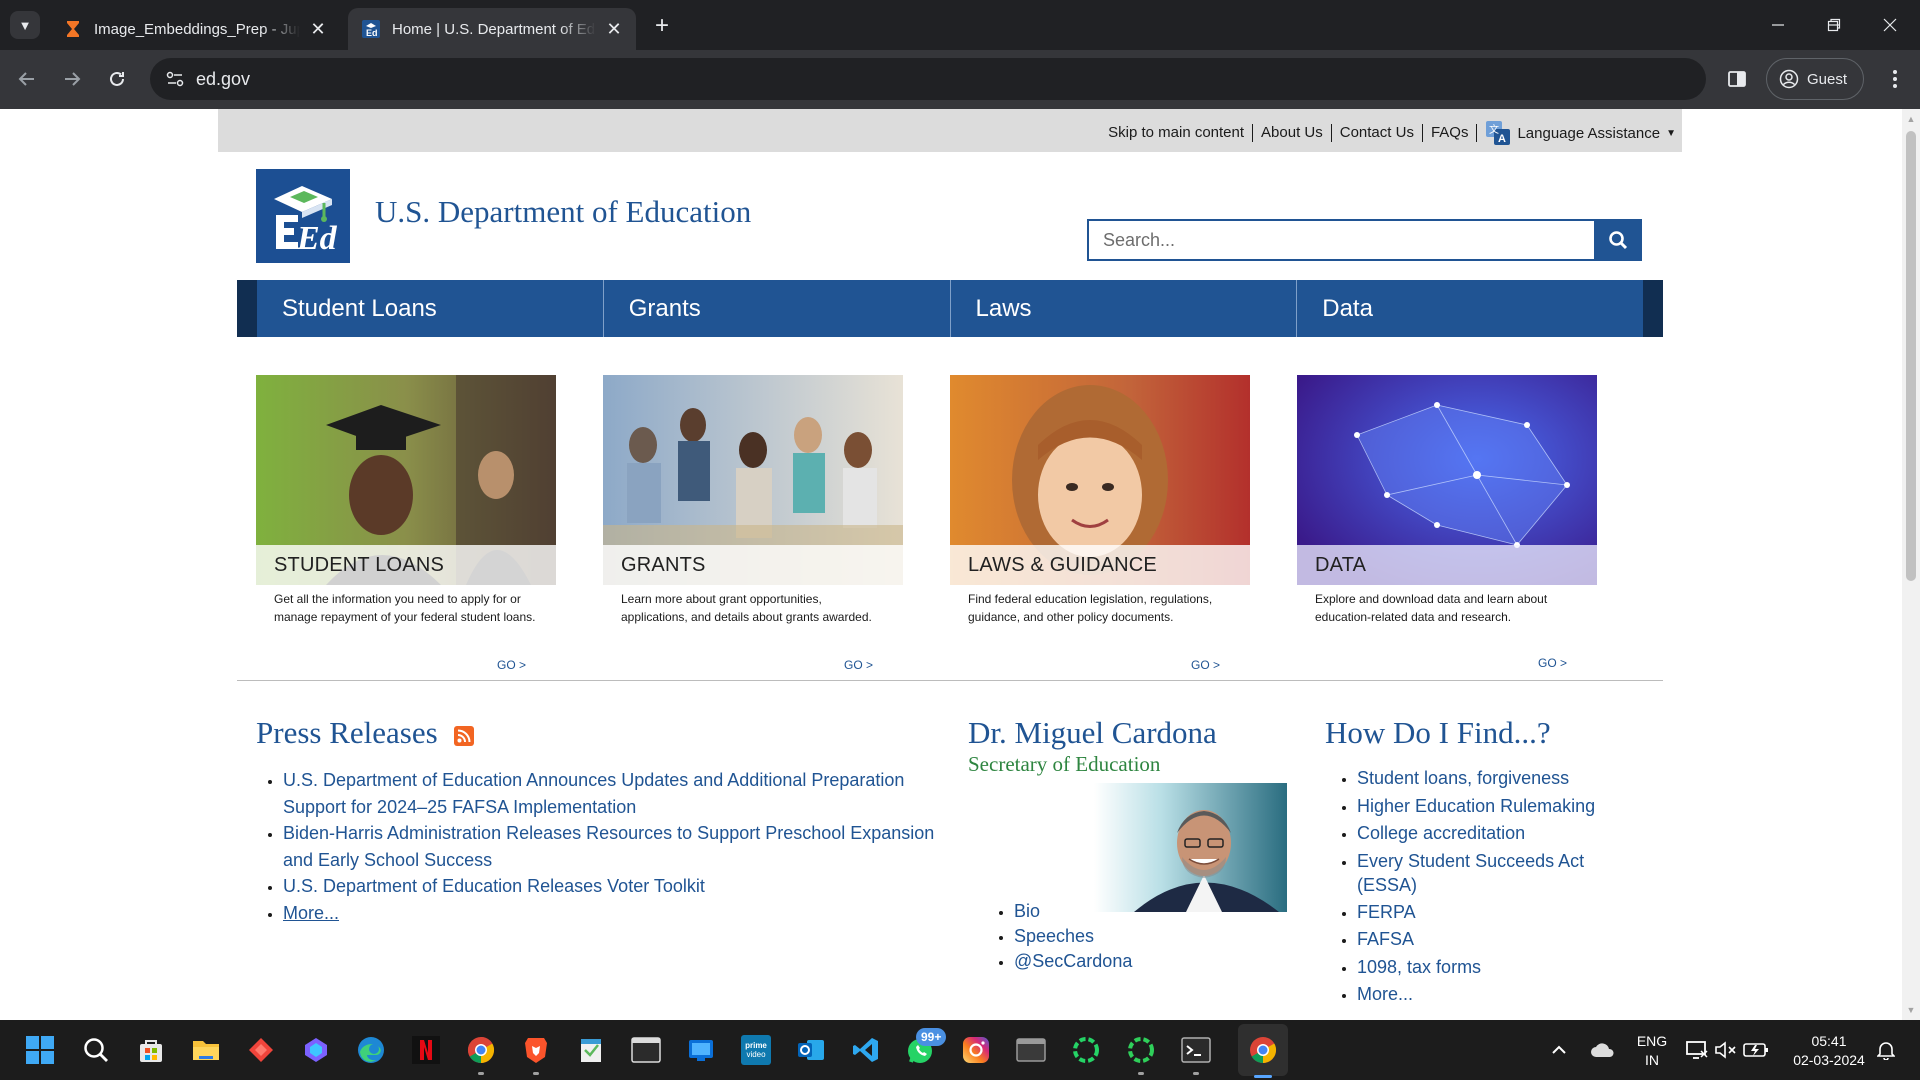 This screenshot has height=1080, width=1920. I want to click on chrome-icon, so click(481, 1050).